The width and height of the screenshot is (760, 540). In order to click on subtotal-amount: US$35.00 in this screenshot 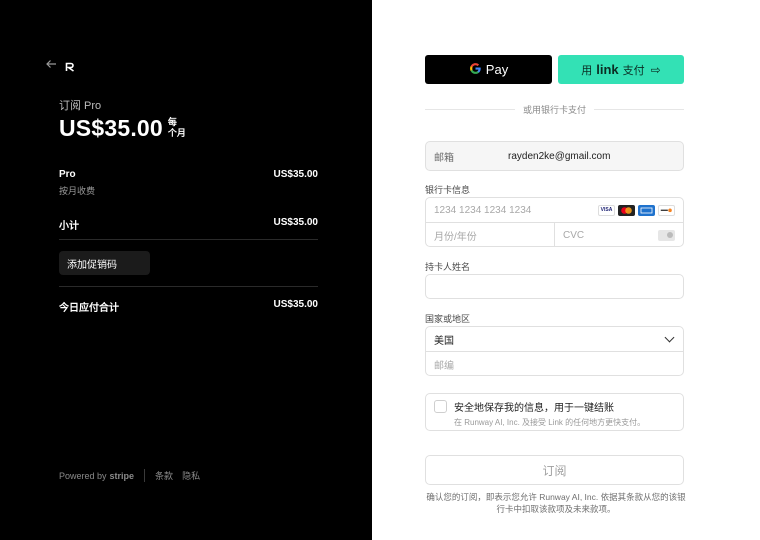, I will do `click(295, 222)`.